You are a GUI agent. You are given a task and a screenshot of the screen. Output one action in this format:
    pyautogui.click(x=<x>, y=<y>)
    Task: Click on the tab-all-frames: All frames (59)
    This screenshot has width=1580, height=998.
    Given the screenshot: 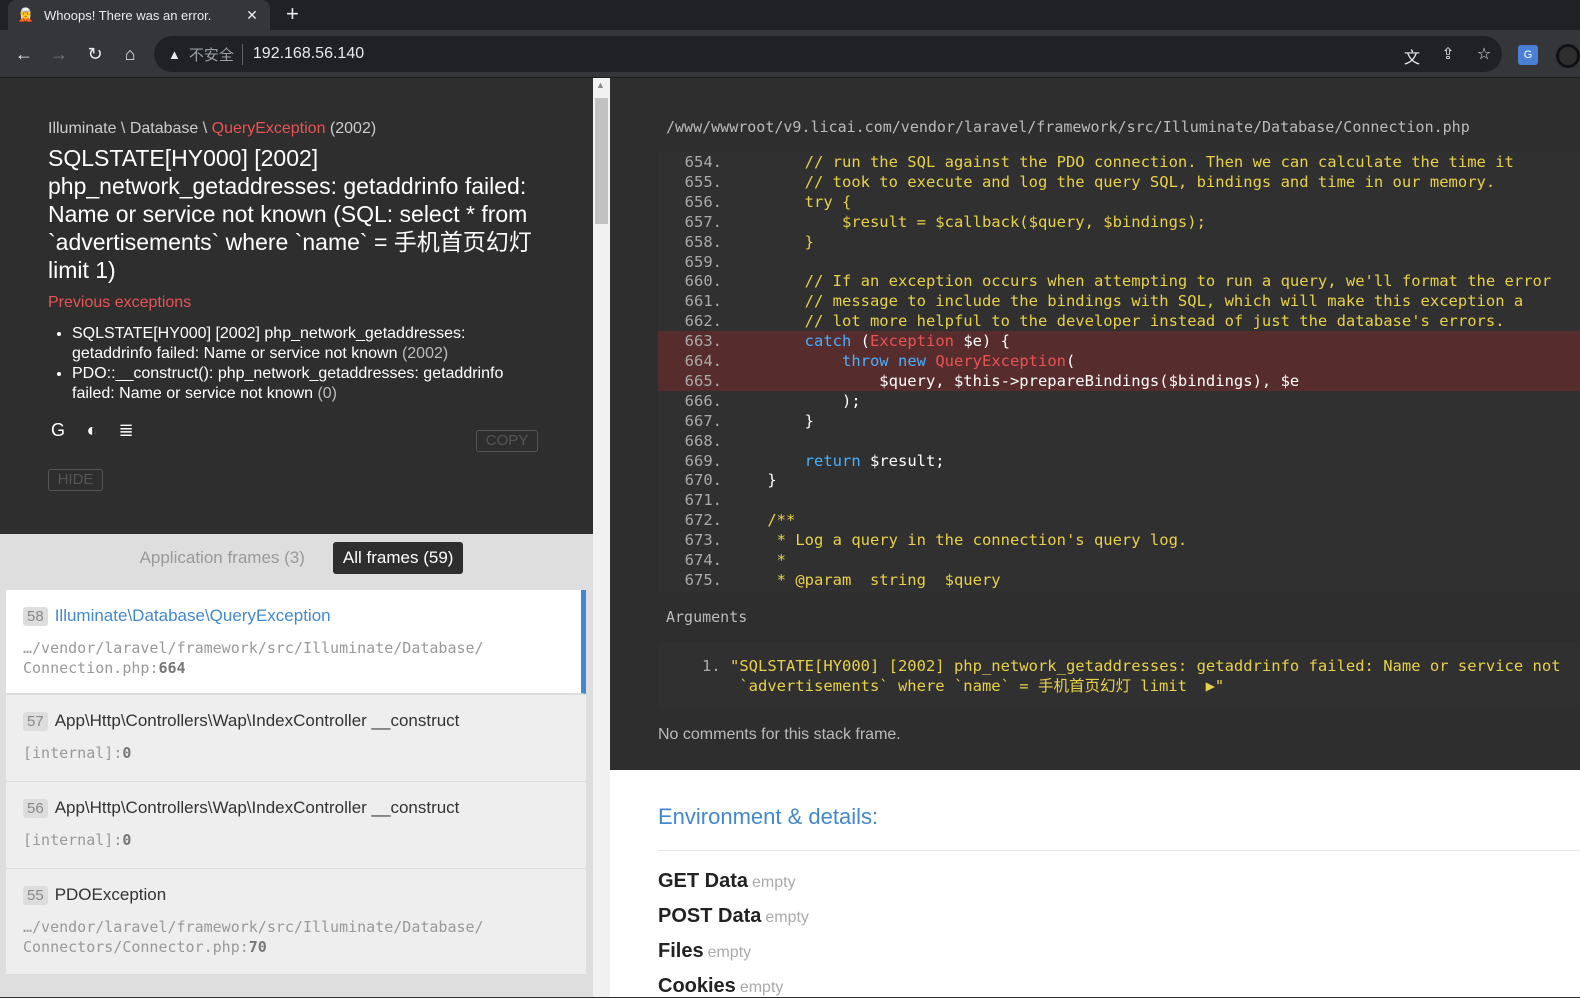 What is the action you would take?
    pyautogui.click(x=398, y=558)
    